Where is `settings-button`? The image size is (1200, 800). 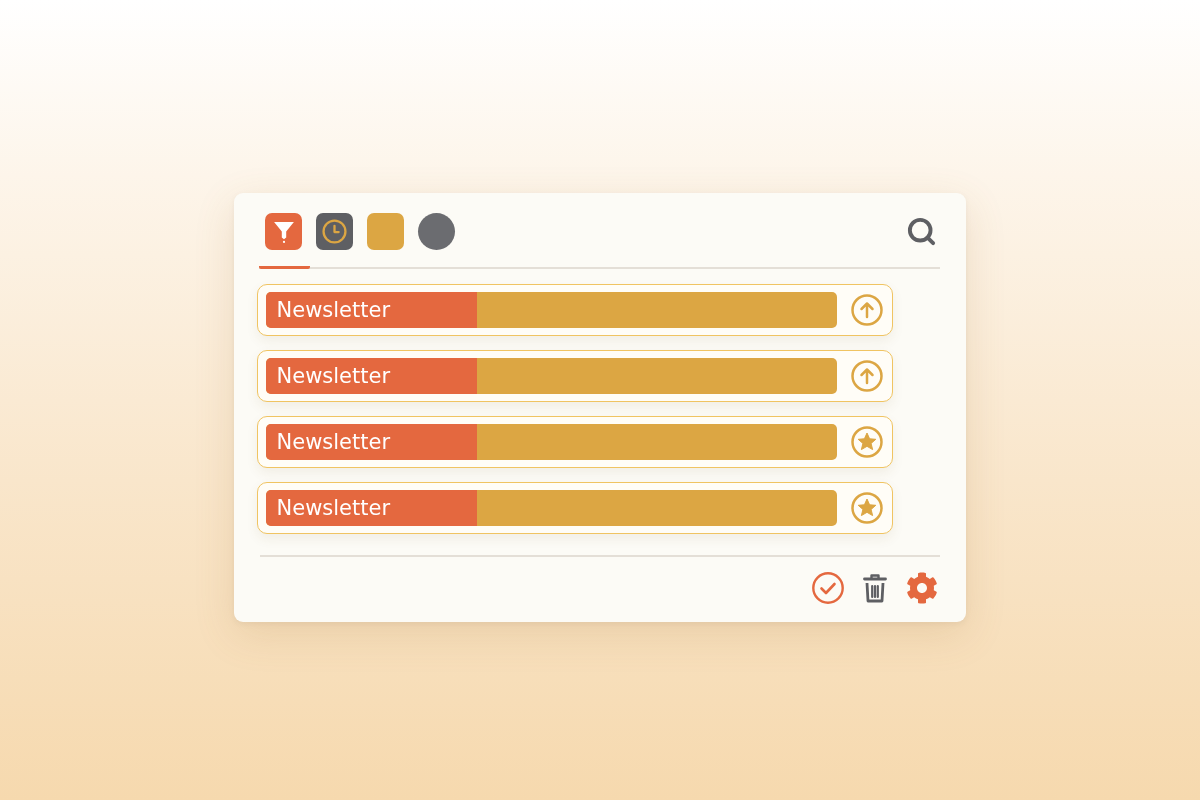
settings-button is located at coordinates (922, 588).